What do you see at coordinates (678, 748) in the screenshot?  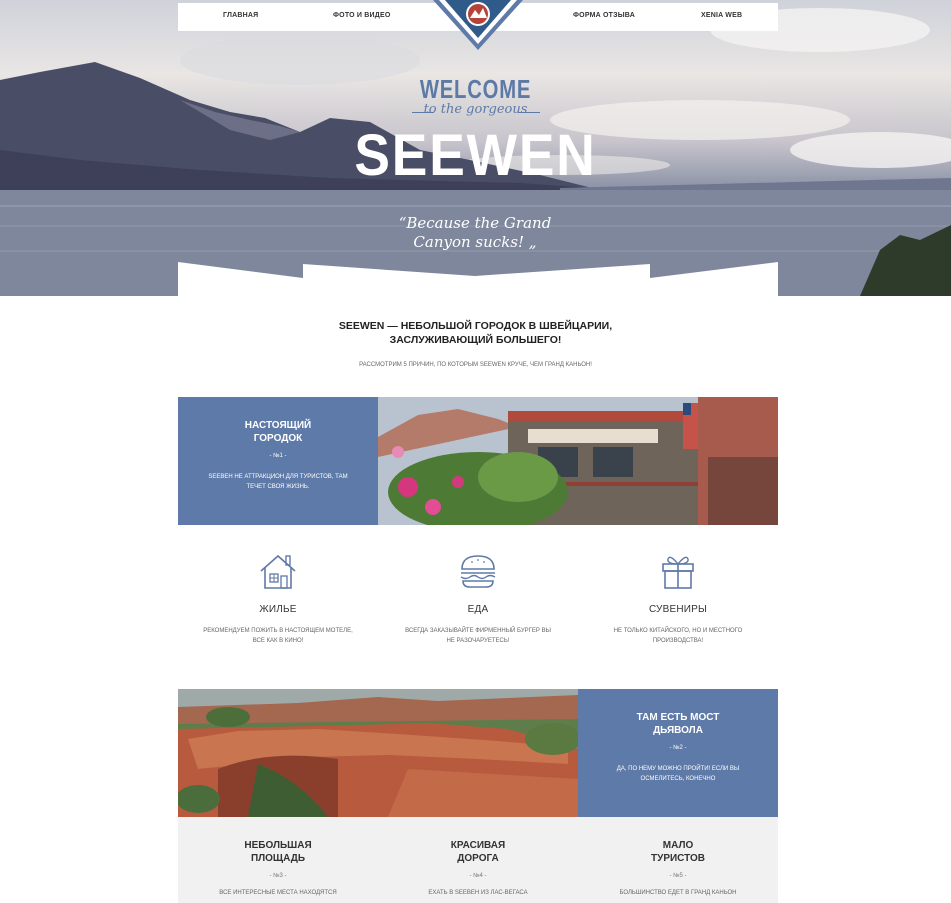 I see `reason-2-number: - №2 -` at bounding box center [678, 748].